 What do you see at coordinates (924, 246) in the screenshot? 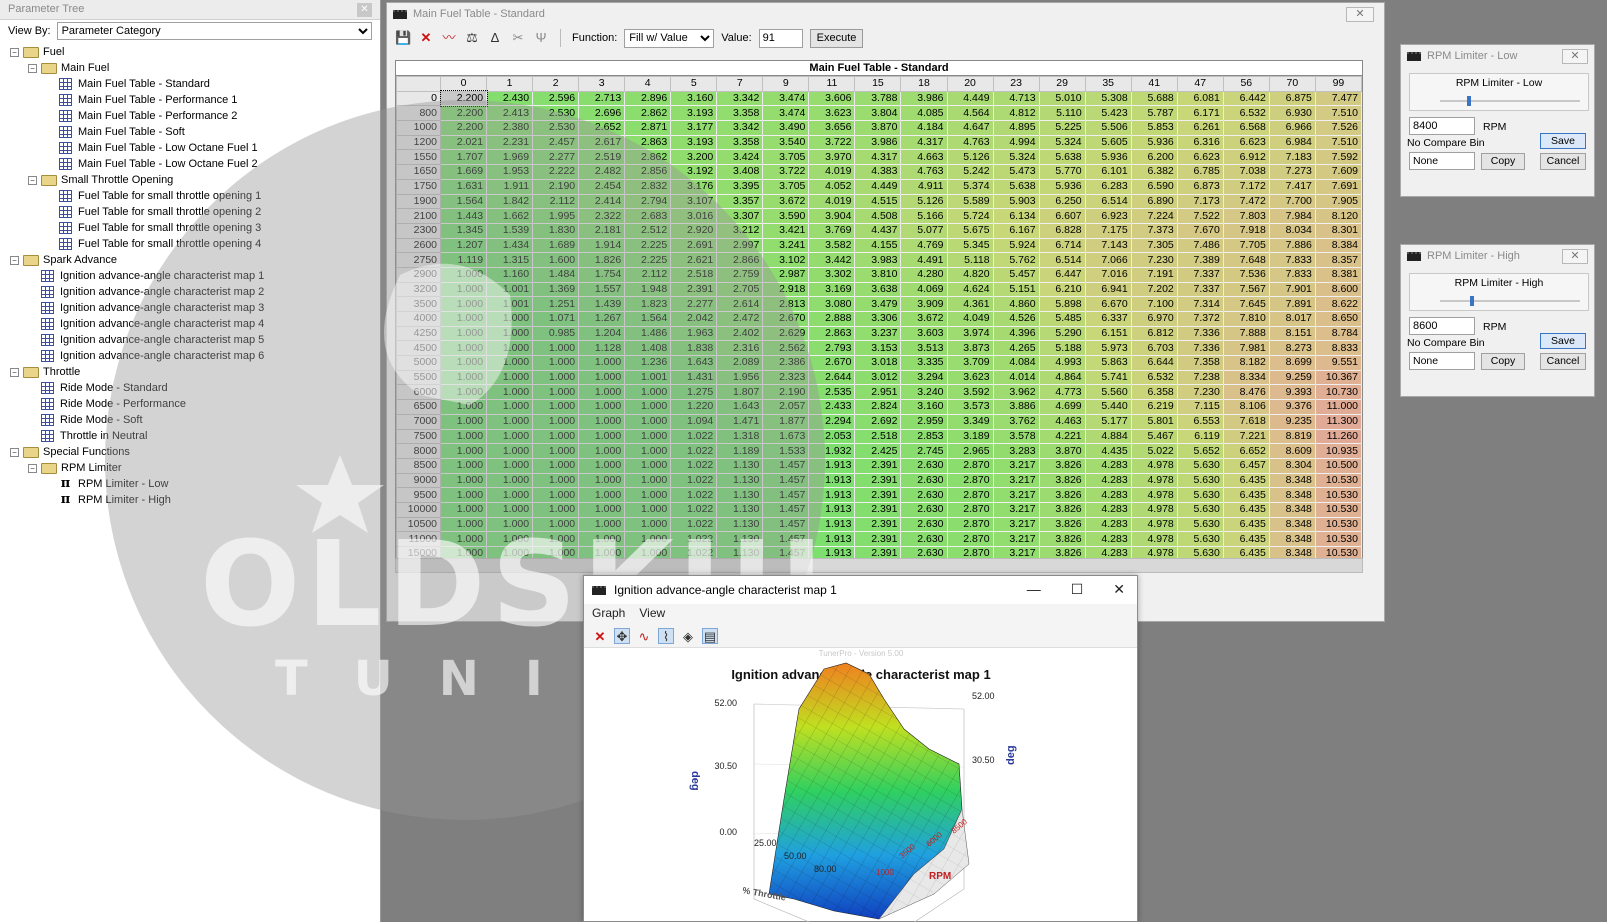
I see `table-cell: 4.769` at bounding box center [924, 246].